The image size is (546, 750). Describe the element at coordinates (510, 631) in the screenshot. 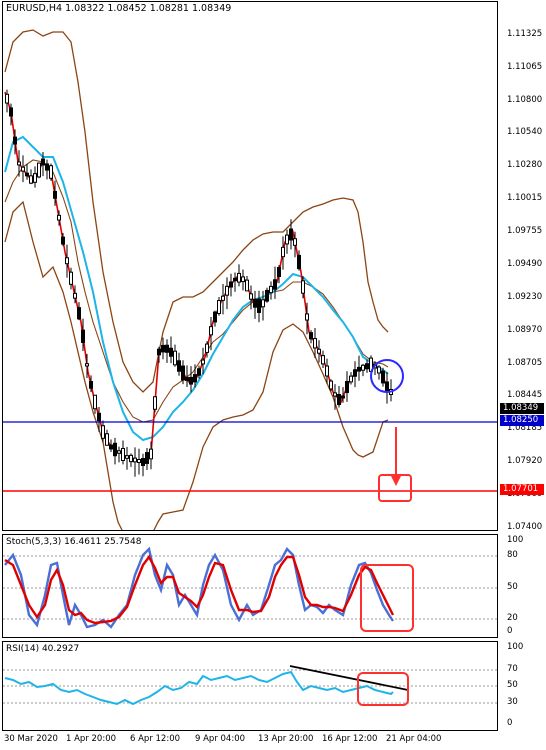

I see `stoch-axis-label: 0` at that location.